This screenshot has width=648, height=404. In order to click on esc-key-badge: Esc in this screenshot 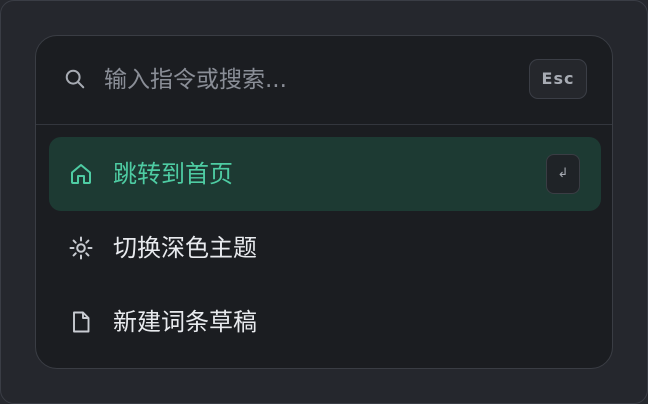, I will do `click(558, 79)`.